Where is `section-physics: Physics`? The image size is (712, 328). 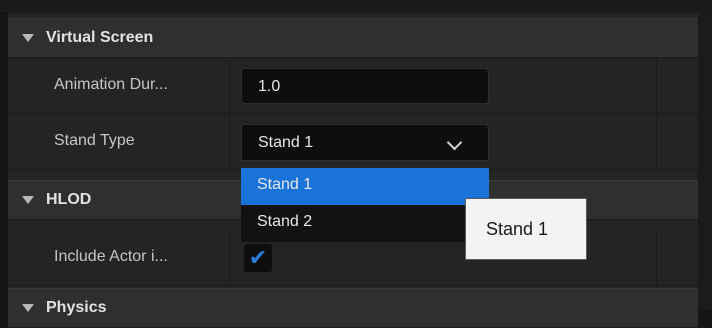
section-physics: Physics is located at coordinates (353, 308).